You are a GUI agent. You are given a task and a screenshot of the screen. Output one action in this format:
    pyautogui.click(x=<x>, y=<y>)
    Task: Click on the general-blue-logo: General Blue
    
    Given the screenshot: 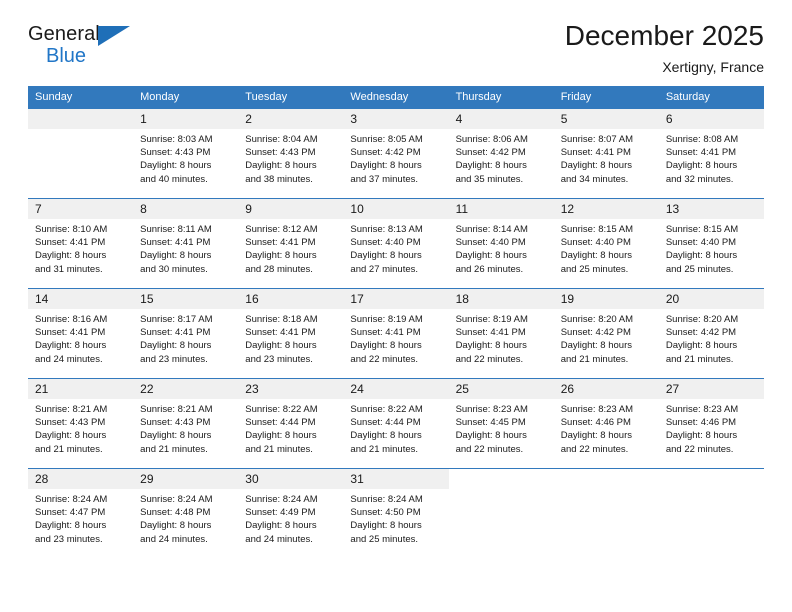 What is the action you would take?
    pyautogui.click(x=88, y=47)
    